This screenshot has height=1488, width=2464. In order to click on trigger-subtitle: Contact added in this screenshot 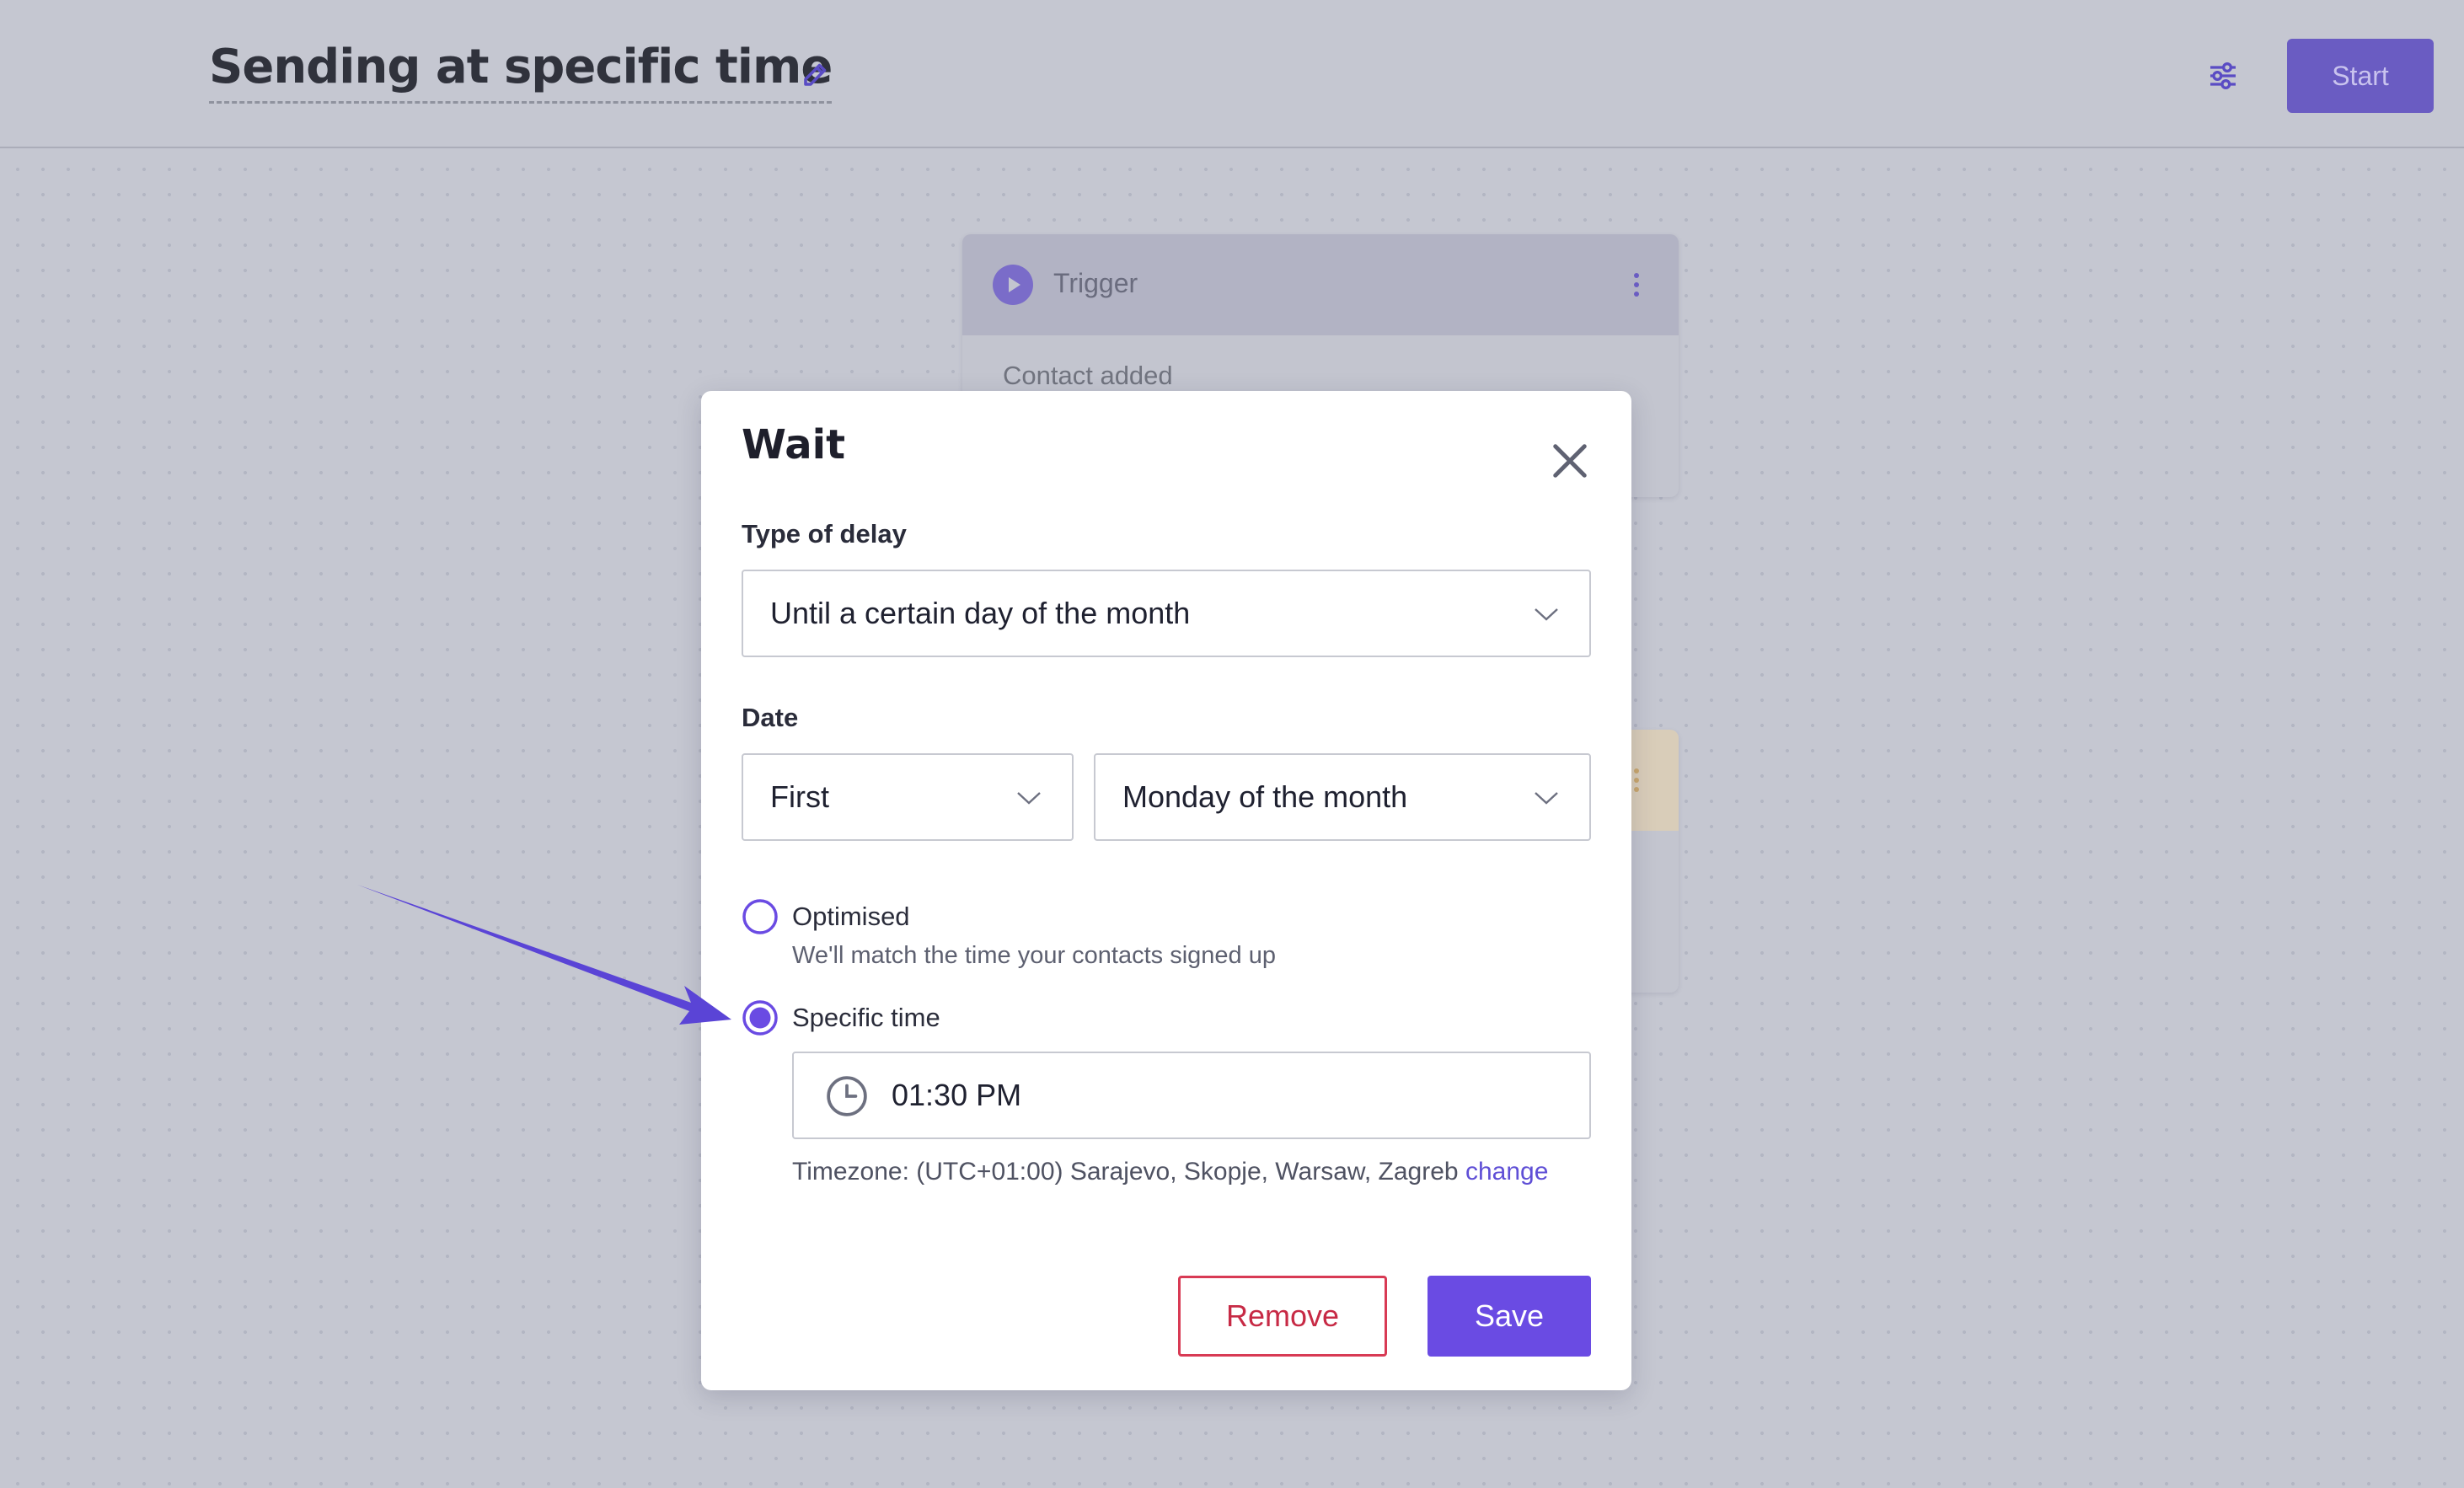, I will do `click(1088, 375)`.